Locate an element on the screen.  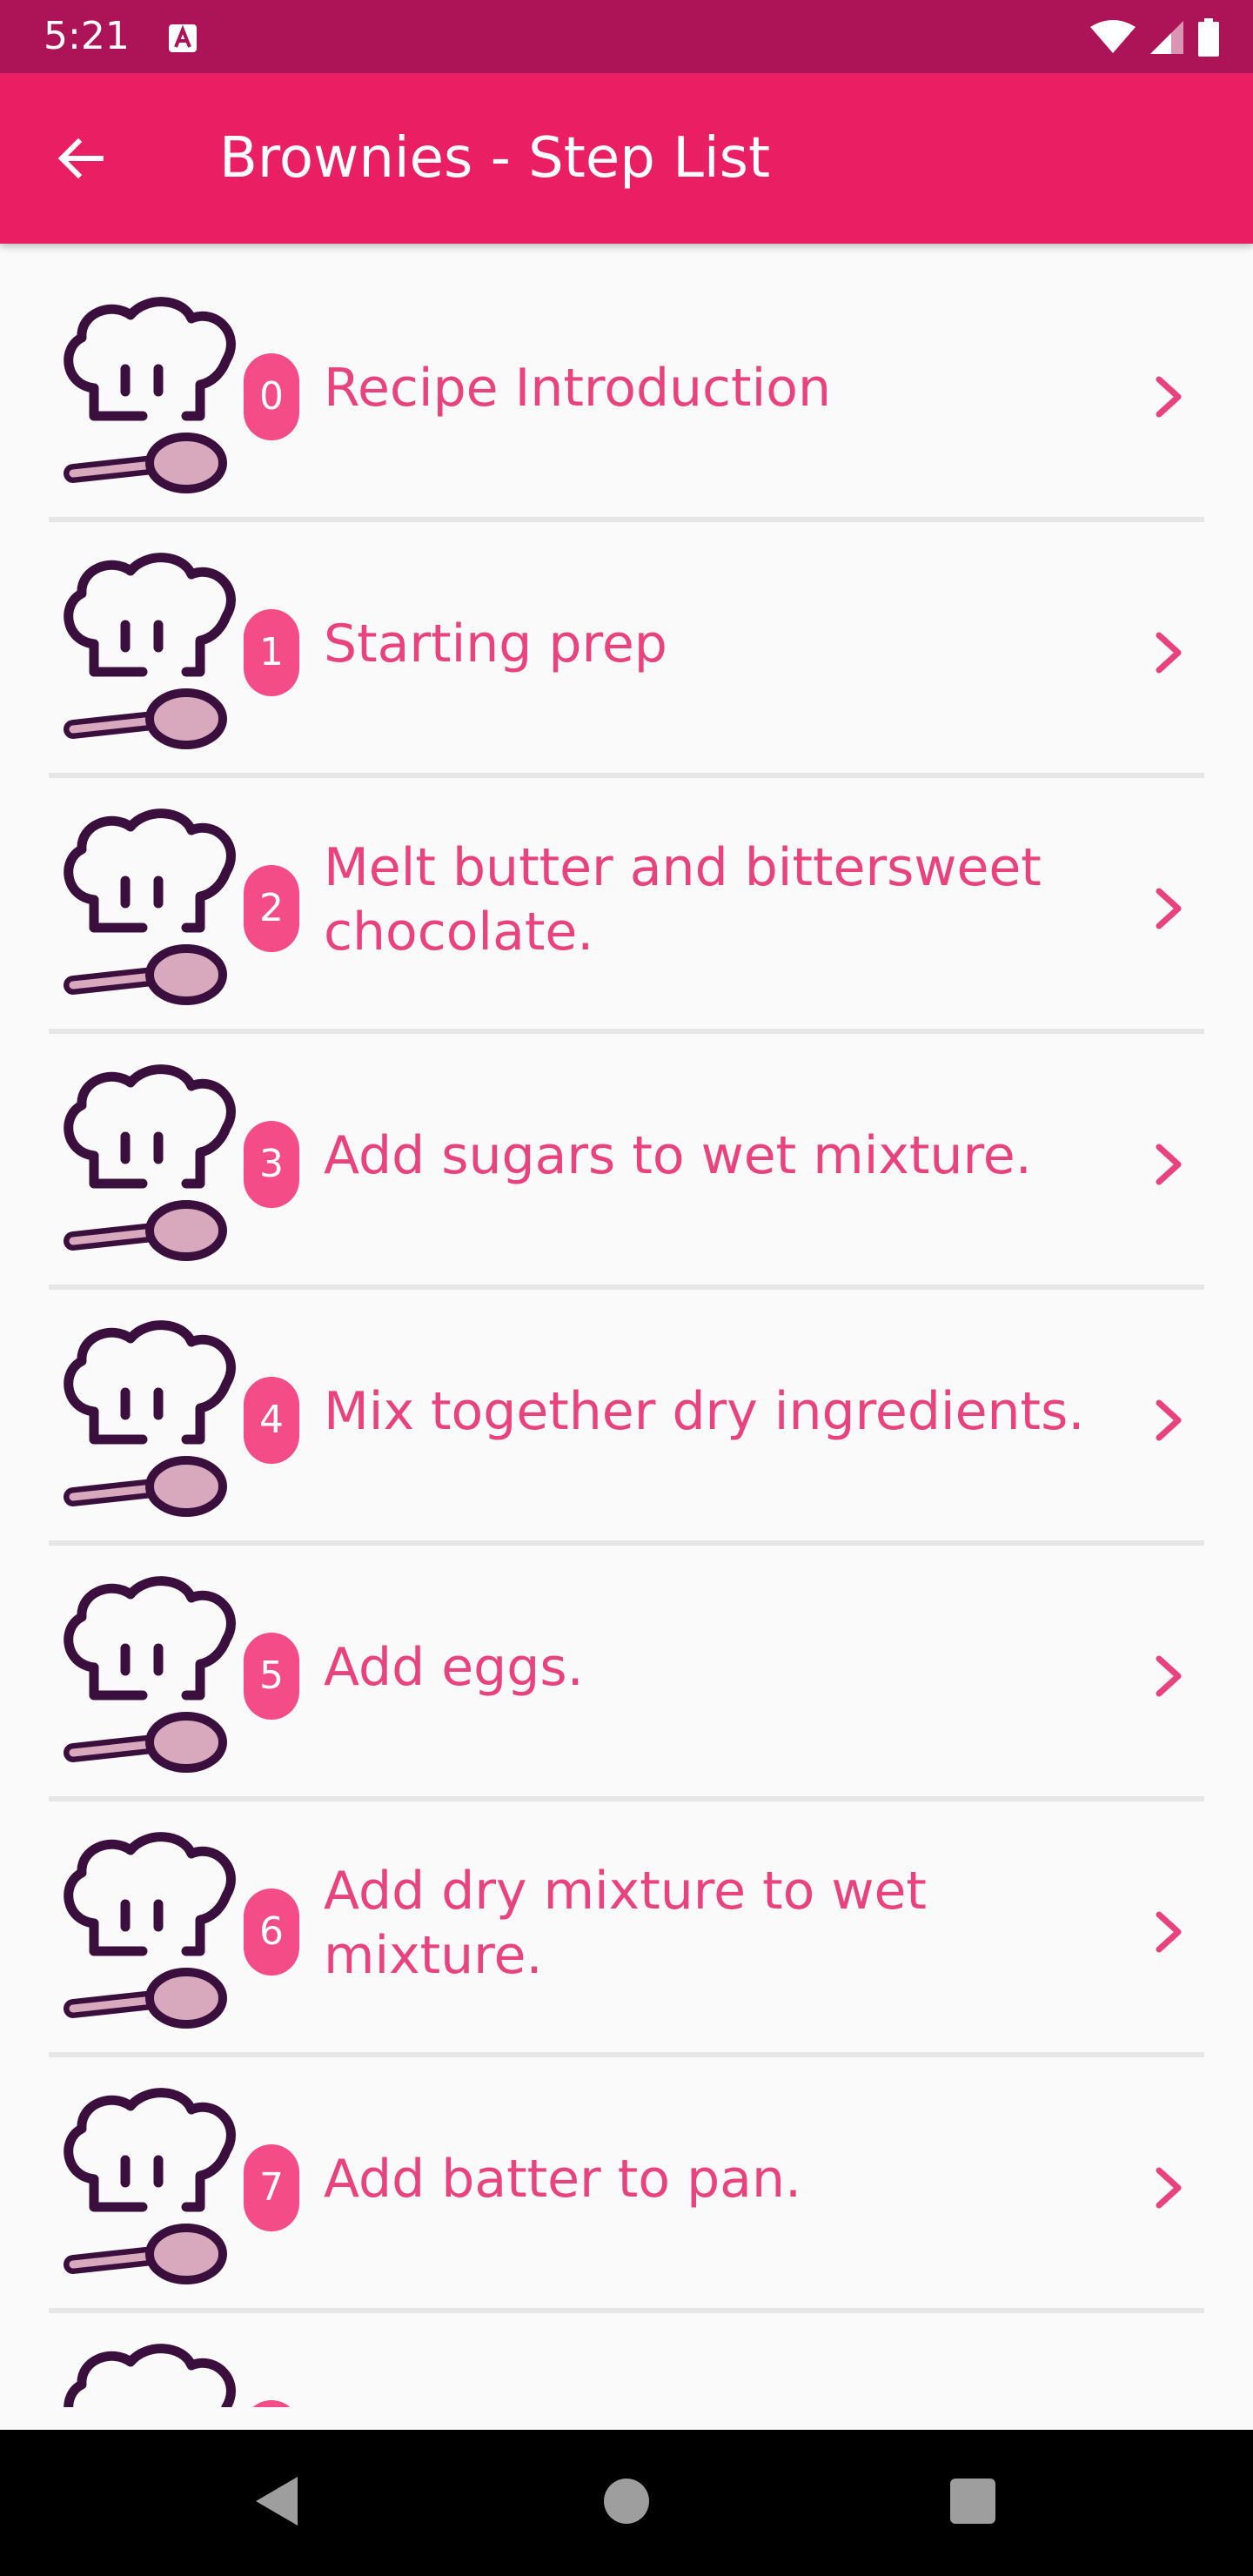
step-row: 6 Add dry mixture to wet mixture. is located at coordinates (626, 1918).